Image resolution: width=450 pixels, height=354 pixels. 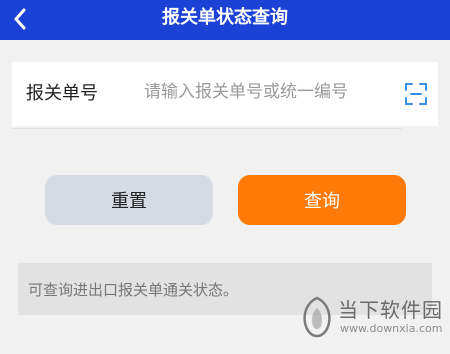 I want to click on declaration-number-input, so click(x=264, y=92).